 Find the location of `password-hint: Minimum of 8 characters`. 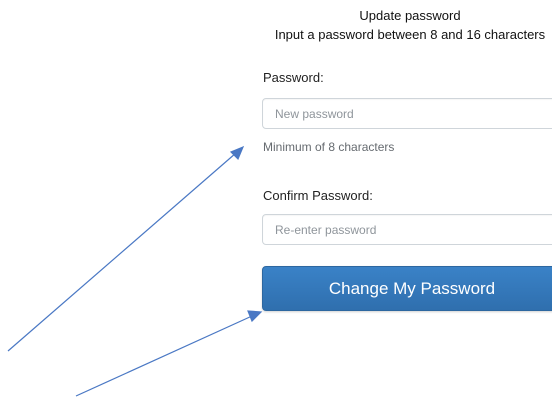

password-hint: Minimum of 8 characters is located at coordinates (329, 147).